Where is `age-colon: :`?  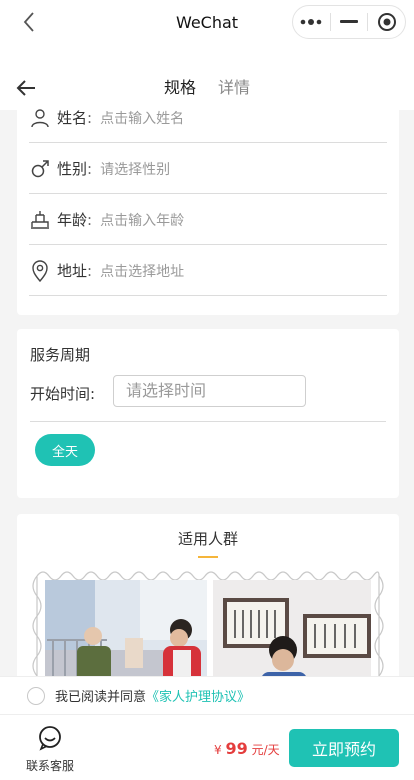
age-colon: : is located at coordinates (90, 219).